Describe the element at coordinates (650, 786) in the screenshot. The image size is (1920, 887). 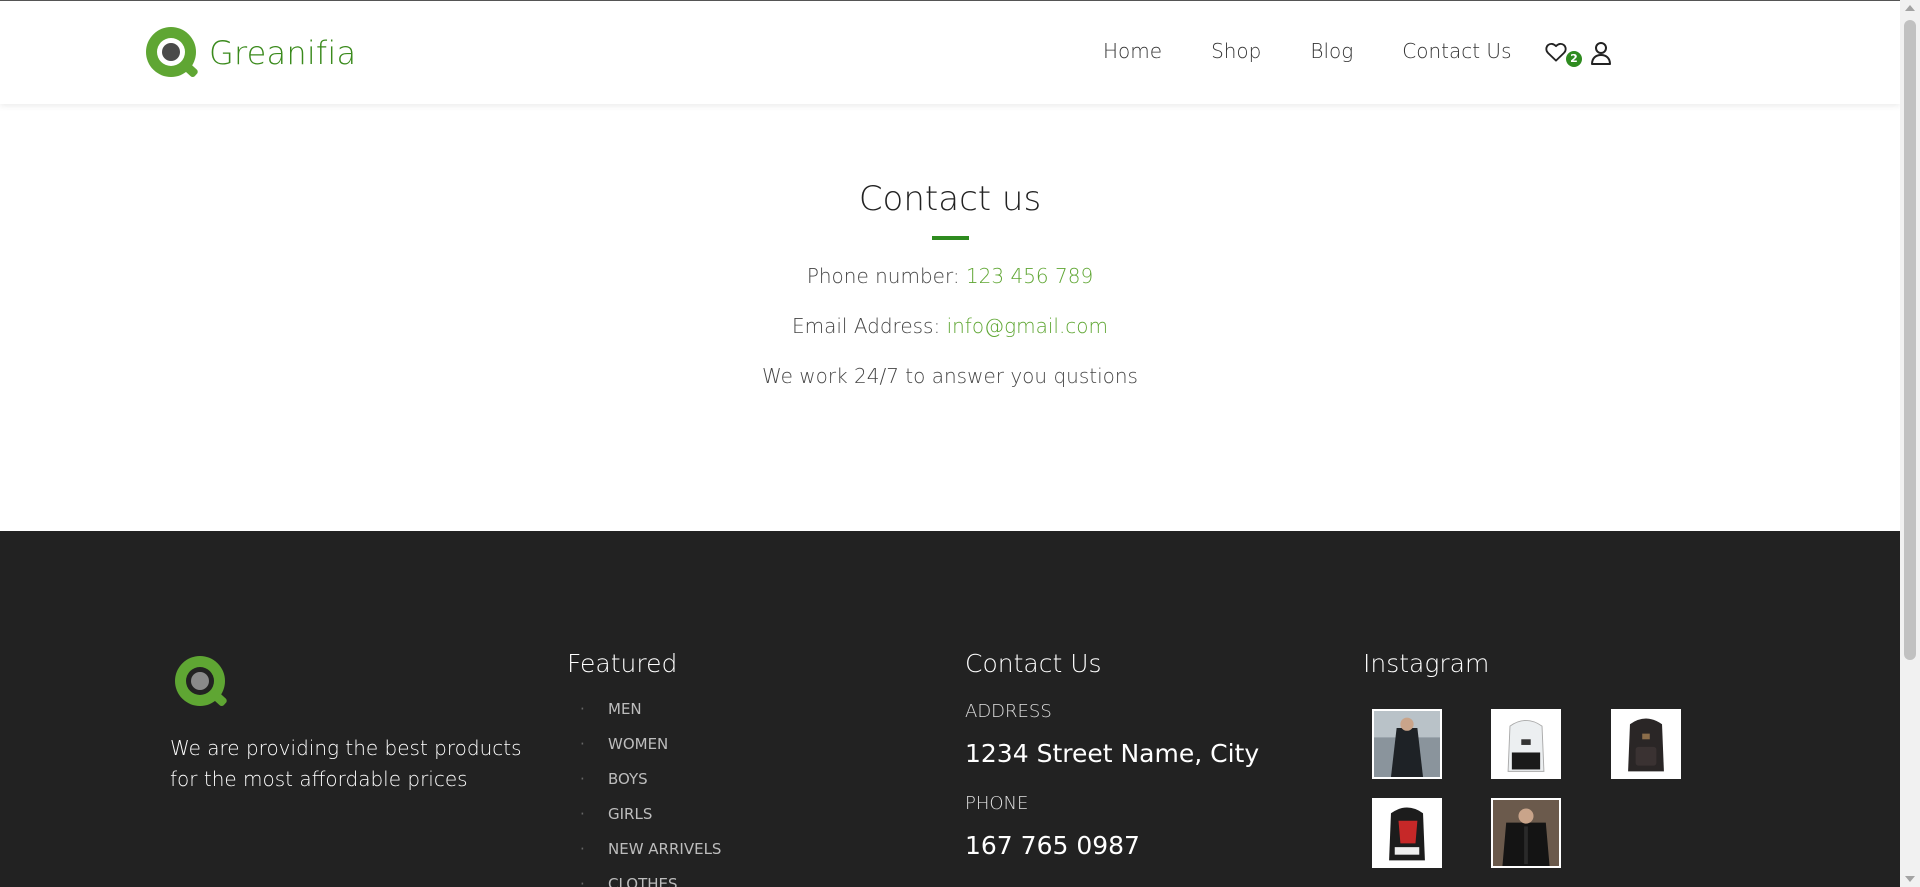
I see `featured-item-boys: BOYS` at that location.